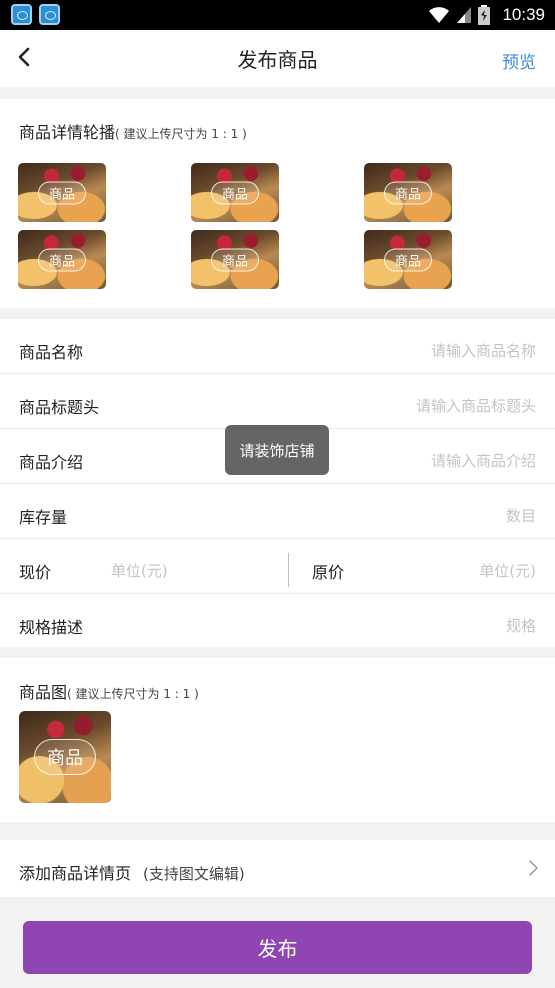 The image size is (555, 988). Describe the element at coordinates (75, 873) in the screenshot. I see `detail-page-label-text: 添加商品详情页` at that location.